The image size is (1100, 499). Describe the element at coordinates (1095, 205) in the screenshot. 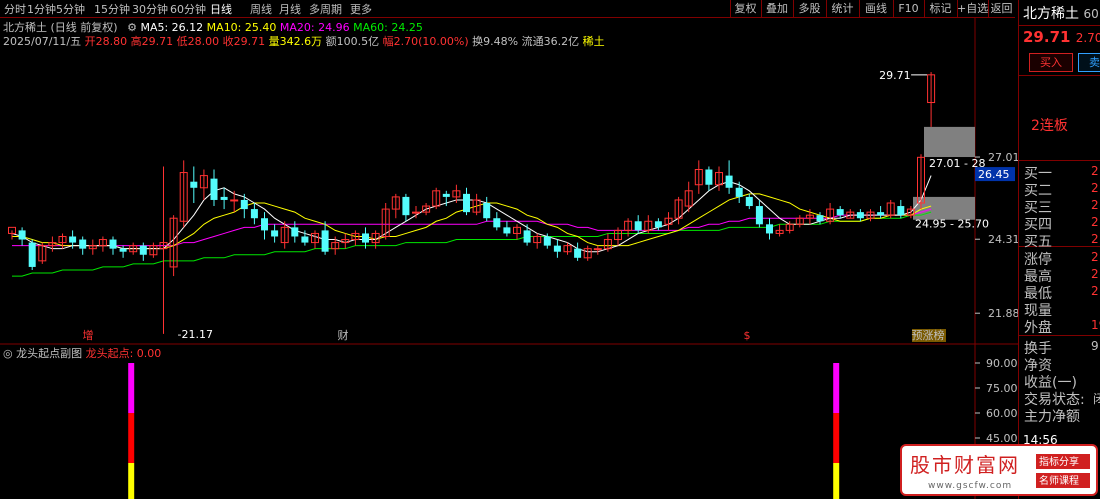

I see `bid-value-2: 2` at that location.